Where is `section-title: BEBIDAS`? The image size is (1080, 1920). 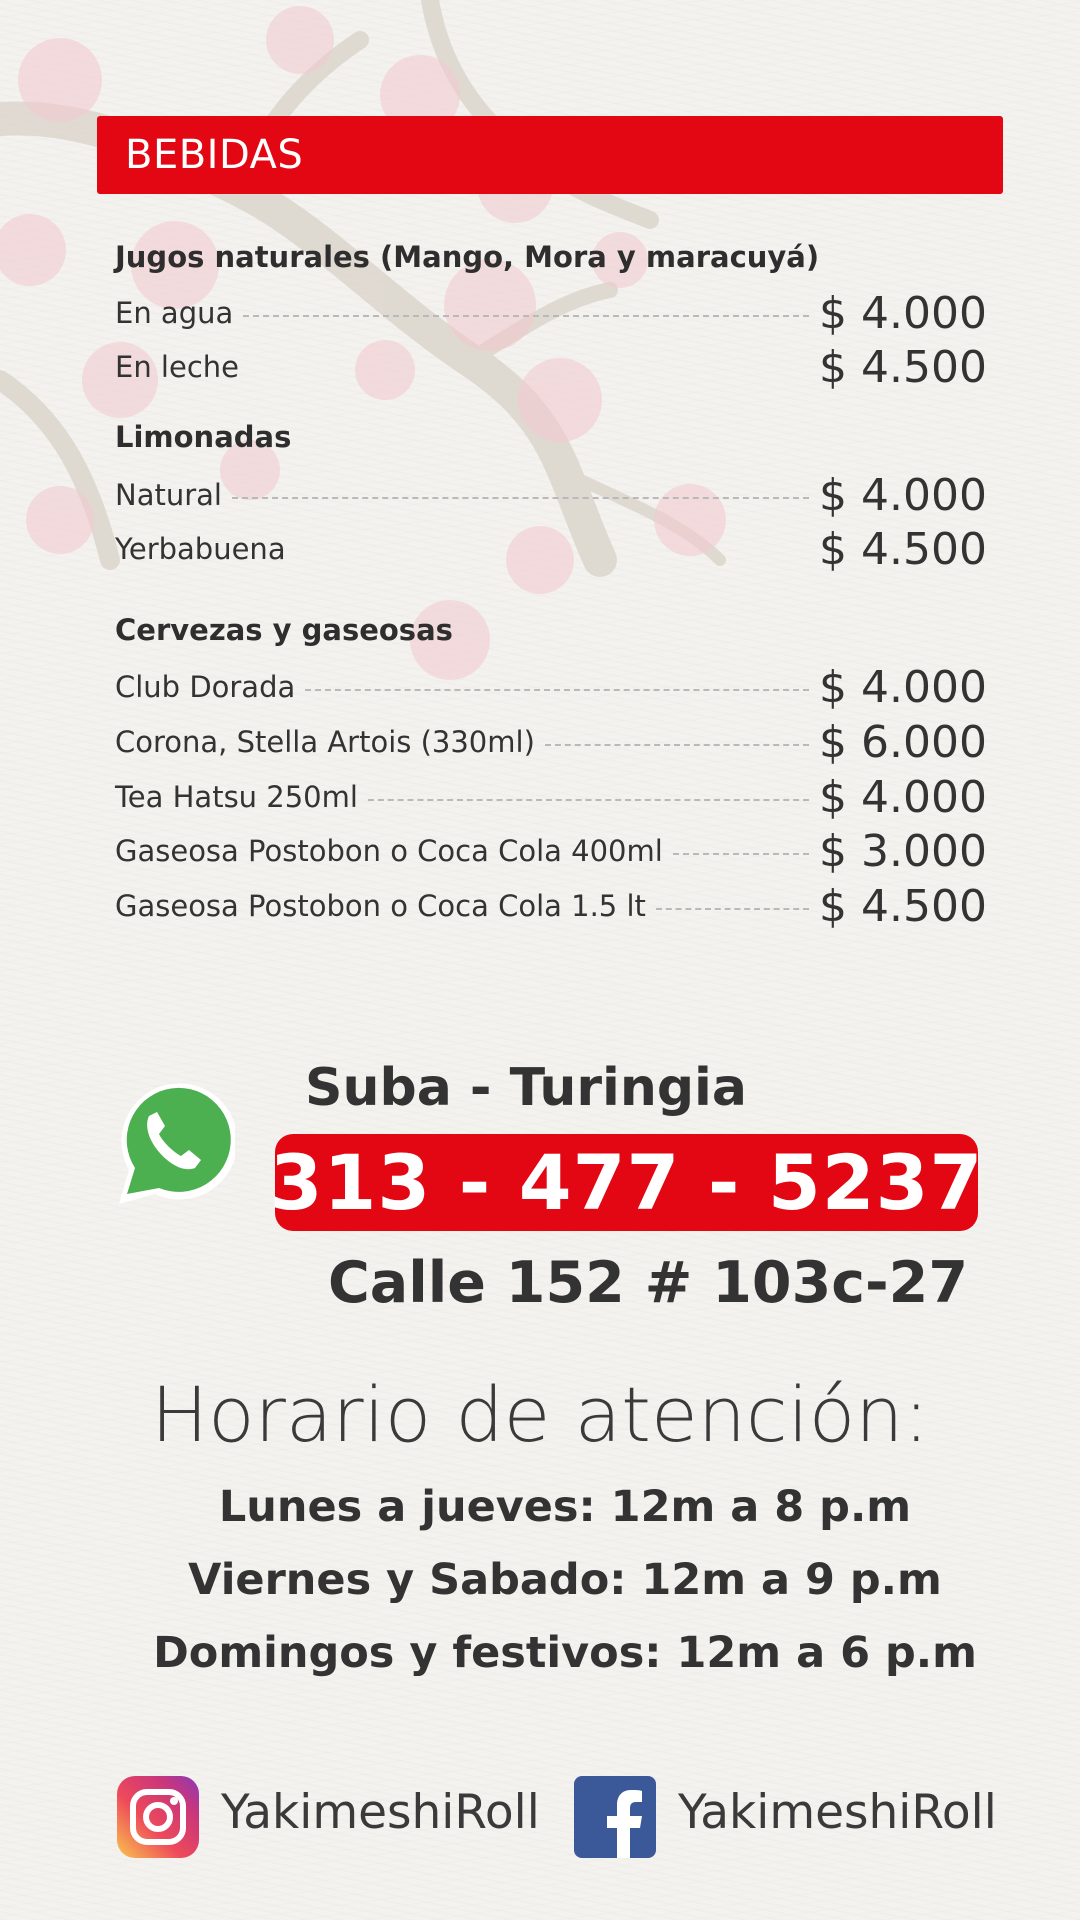
section-title: BEBIDAS is located at coordinates (214, 155).